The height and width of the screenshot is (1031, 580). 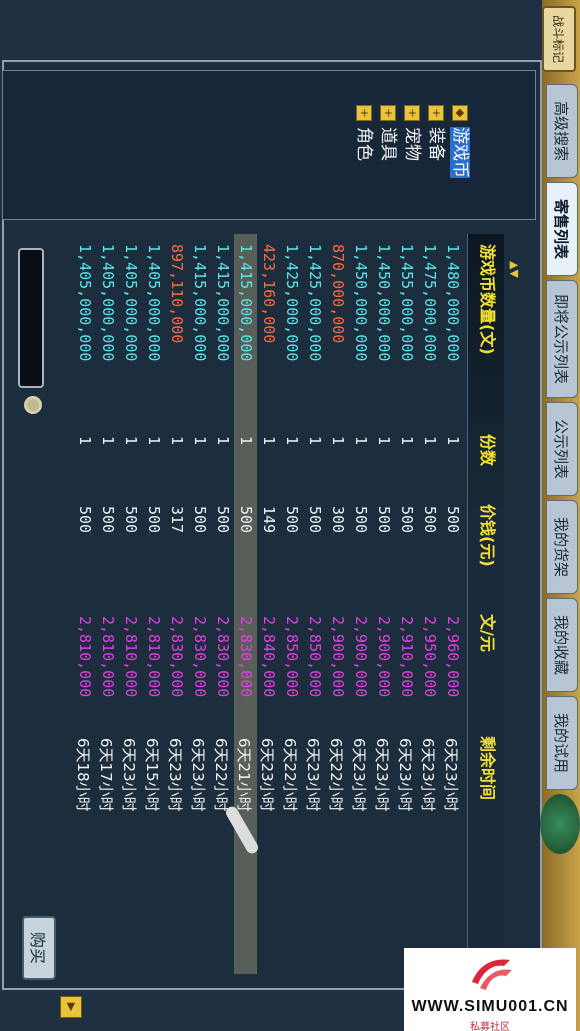 What do you see at coordinates (487, 535) in the screenshot?
I see `header-price: 价钱(元)` at bounding box center [487, 535].